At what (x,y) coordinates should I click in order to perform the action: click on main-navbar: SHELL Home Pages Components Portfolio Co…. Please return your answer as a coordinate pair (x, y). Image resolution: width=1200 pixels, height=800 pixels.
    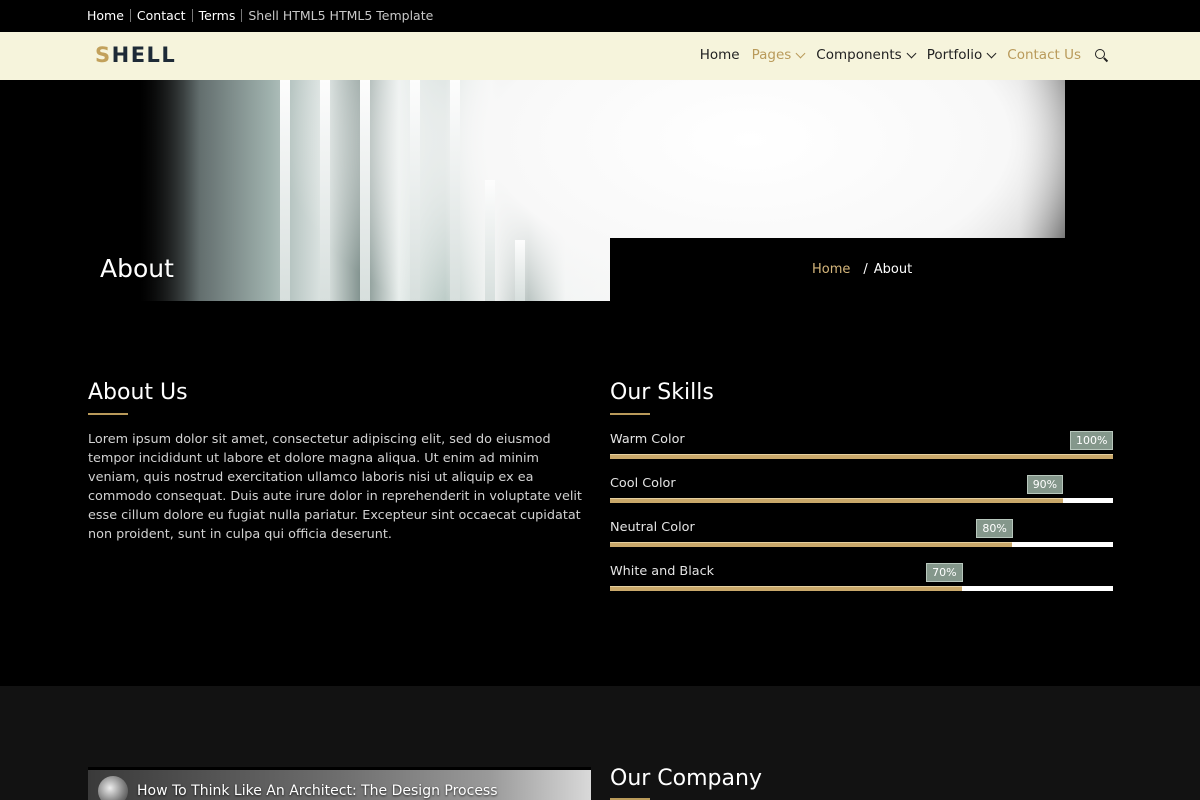
    Looking at the image, I should click on (600, 56).